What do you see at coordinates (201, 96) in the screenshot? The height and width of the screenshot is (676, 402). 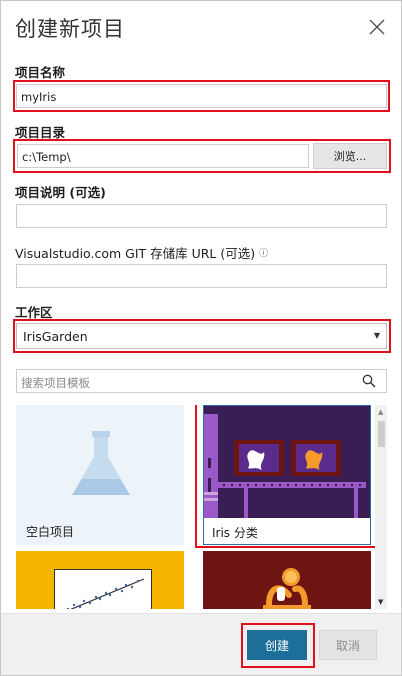 I see `project-name-input: myIris` at bounding box center [201, 96].